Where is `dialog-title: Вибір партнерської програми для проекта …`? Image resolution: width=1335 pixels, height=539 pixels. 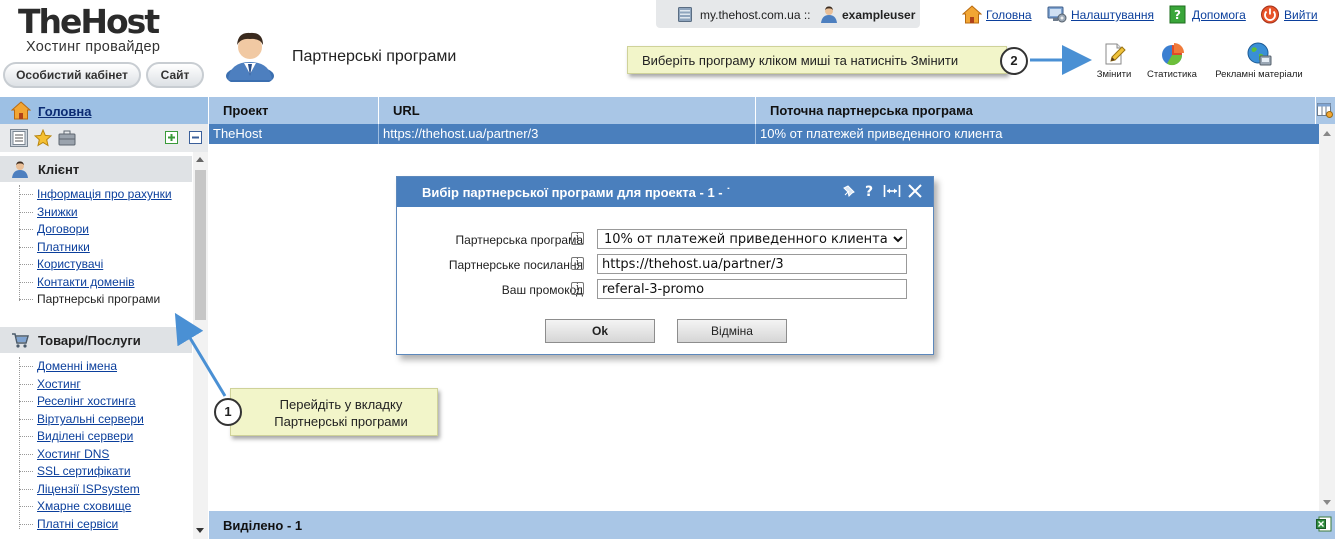
dialog-title: Вибір партнерської програми для проекта … is located at coordinates (576, 192).